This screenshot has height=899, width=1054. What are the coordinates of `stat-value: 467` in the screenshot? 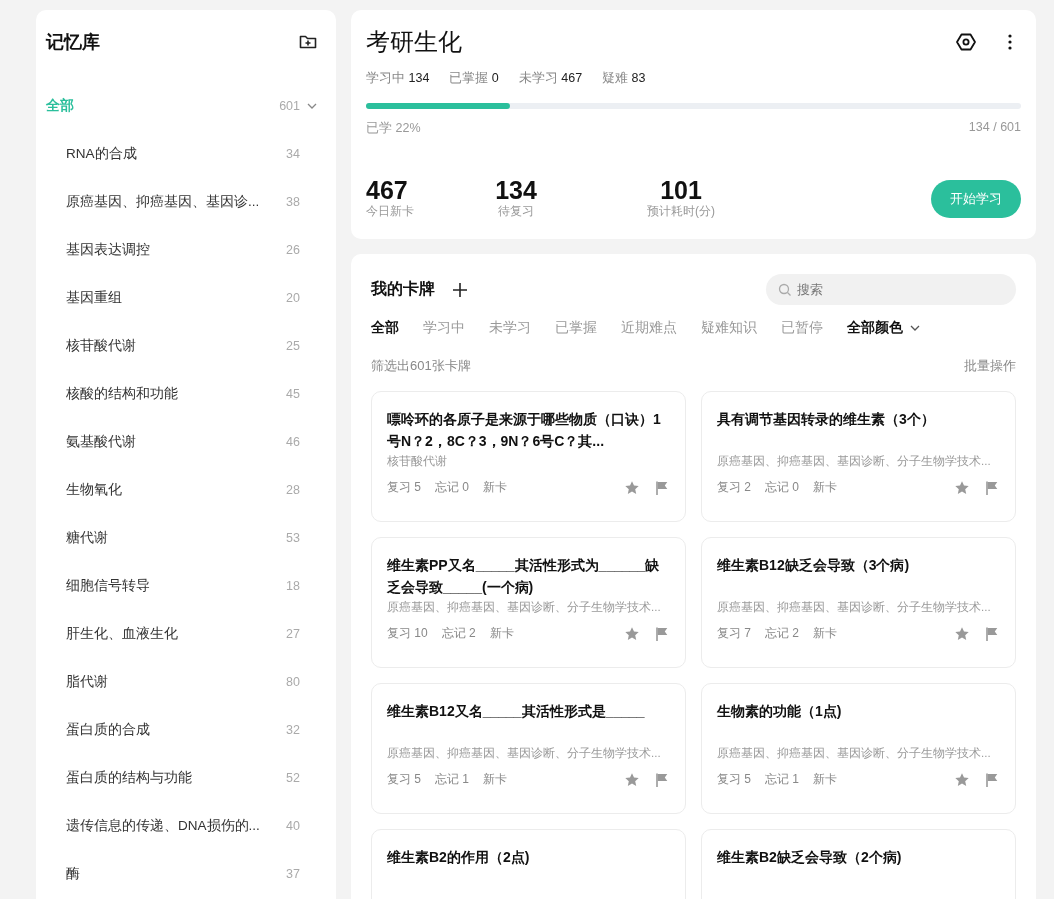 It's located at (387, 190).